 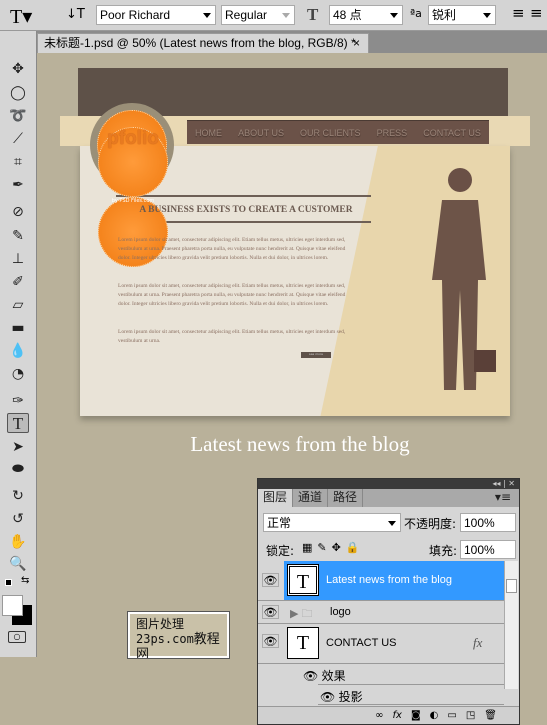 I want to click on lasso-tool-icon: ➰, so click(x=18, y=116).